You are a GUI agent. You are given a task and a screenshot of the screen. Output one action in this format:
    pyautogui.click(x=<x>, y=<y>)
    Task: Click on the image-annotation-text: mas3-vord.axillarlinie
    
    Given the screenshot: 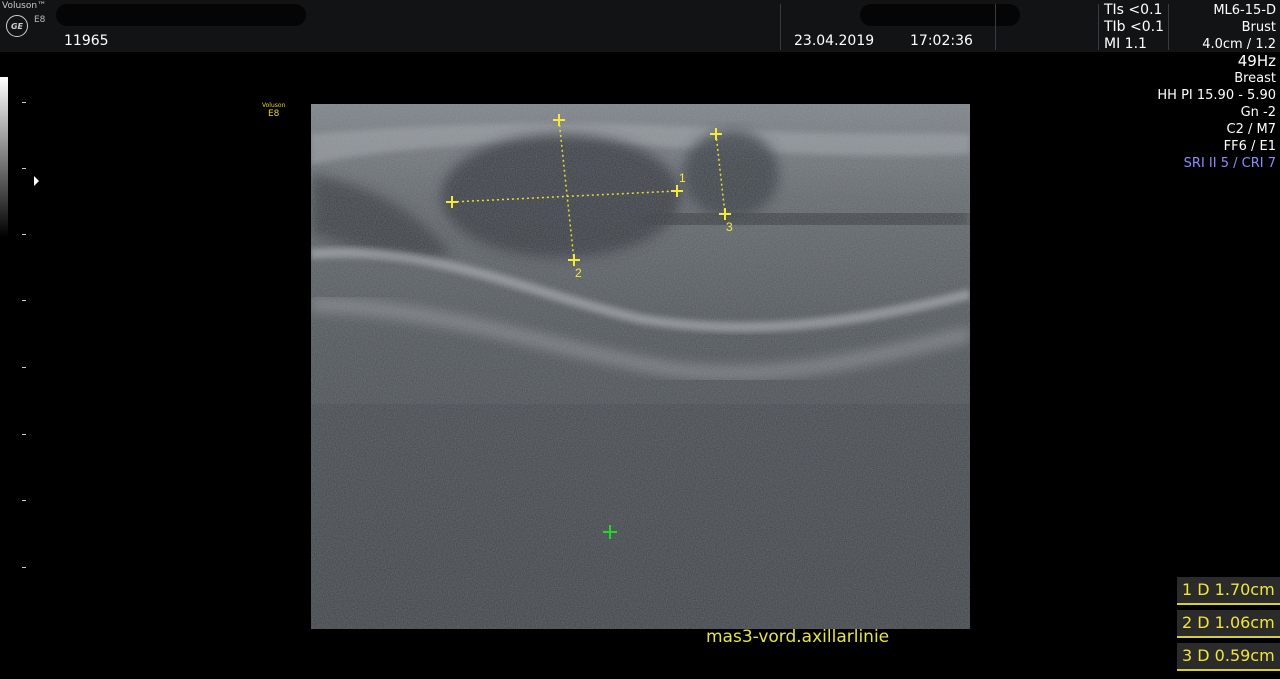 What is the action you would take?
    pyautogui.click(x=797, y=637)
    